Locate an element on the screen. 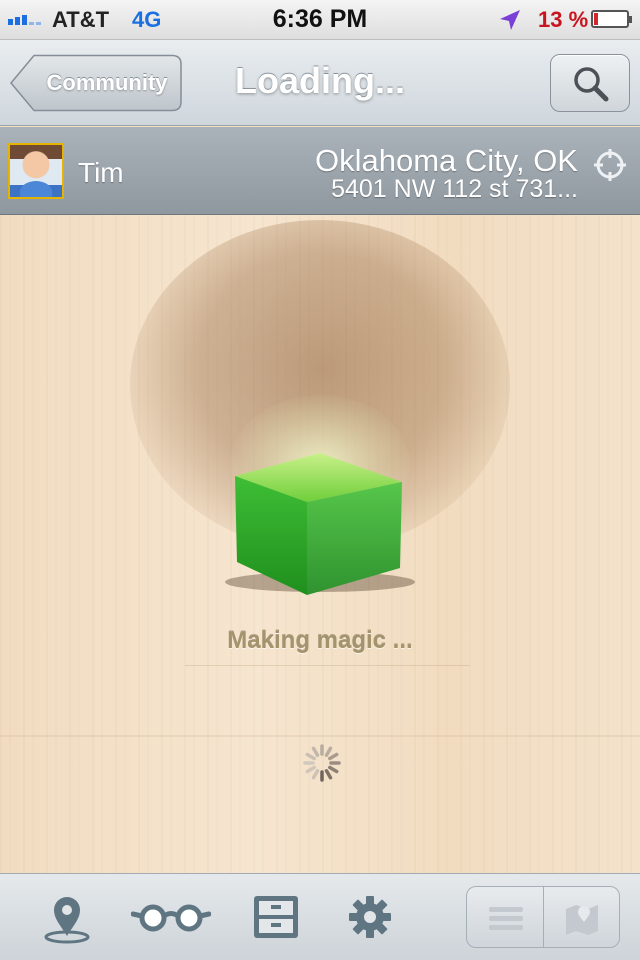  file-cabinet-icon is located at coordinates (276, 917).